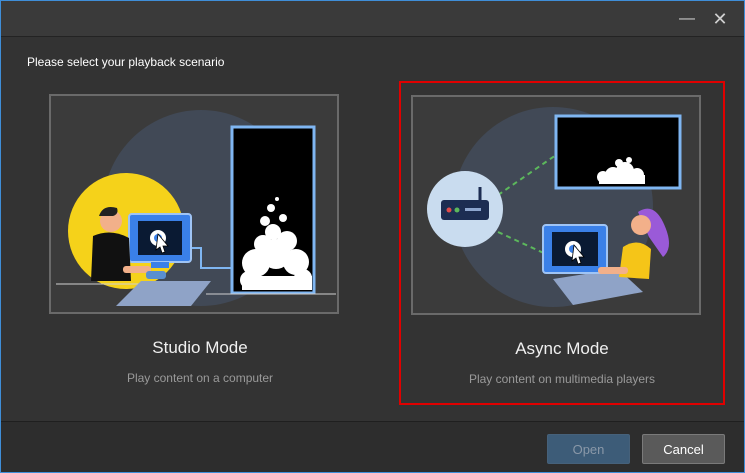  Describe the element at coordinates (562, 379) in the screenshot. I see `async-mode-subtitle: Play content on multimedia players` at that location.